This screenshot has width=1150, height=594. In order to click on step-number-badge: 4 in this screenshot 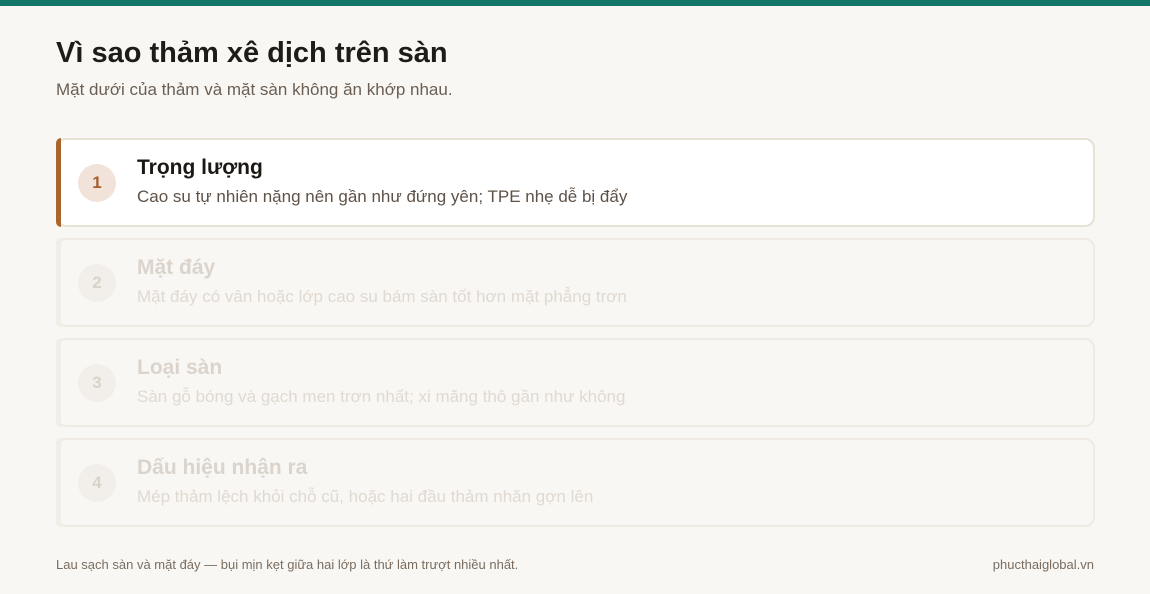, I will do `click(97, 483)`.